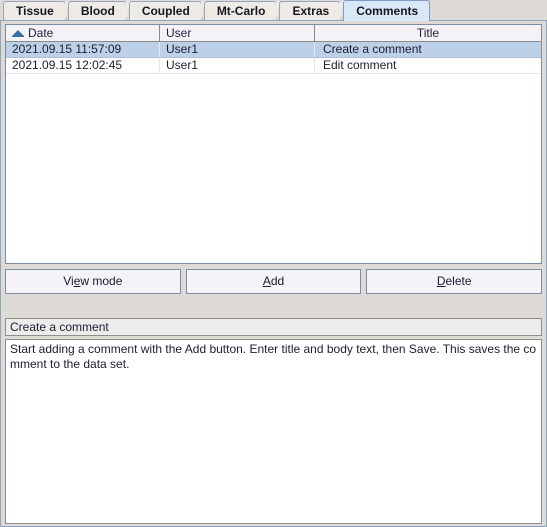 The image size is (547, 527). Describe the element at coordinates (266, 281) in the screenshot. I see `add-button-mnemonic: A` at that location.